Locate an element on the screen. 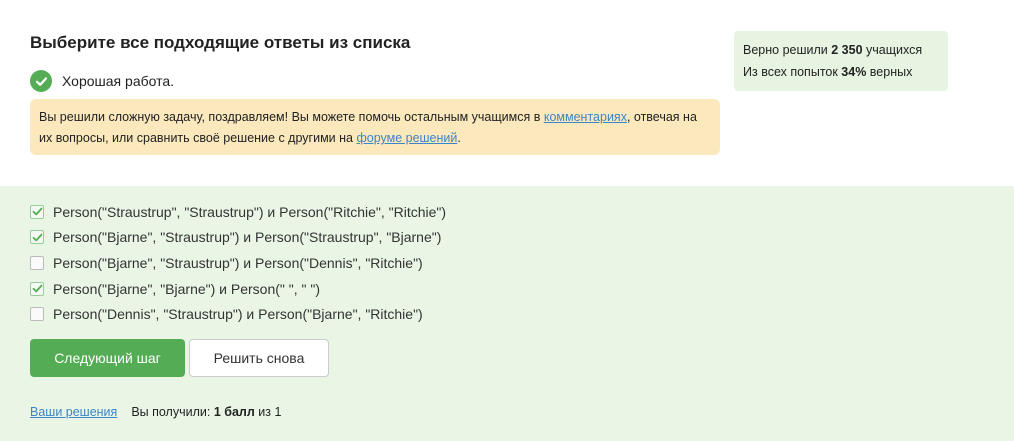 Image resolution: width=1014 pixels, height=441 pixels. comments-link: комментариях is located at coordinates (585, 117).